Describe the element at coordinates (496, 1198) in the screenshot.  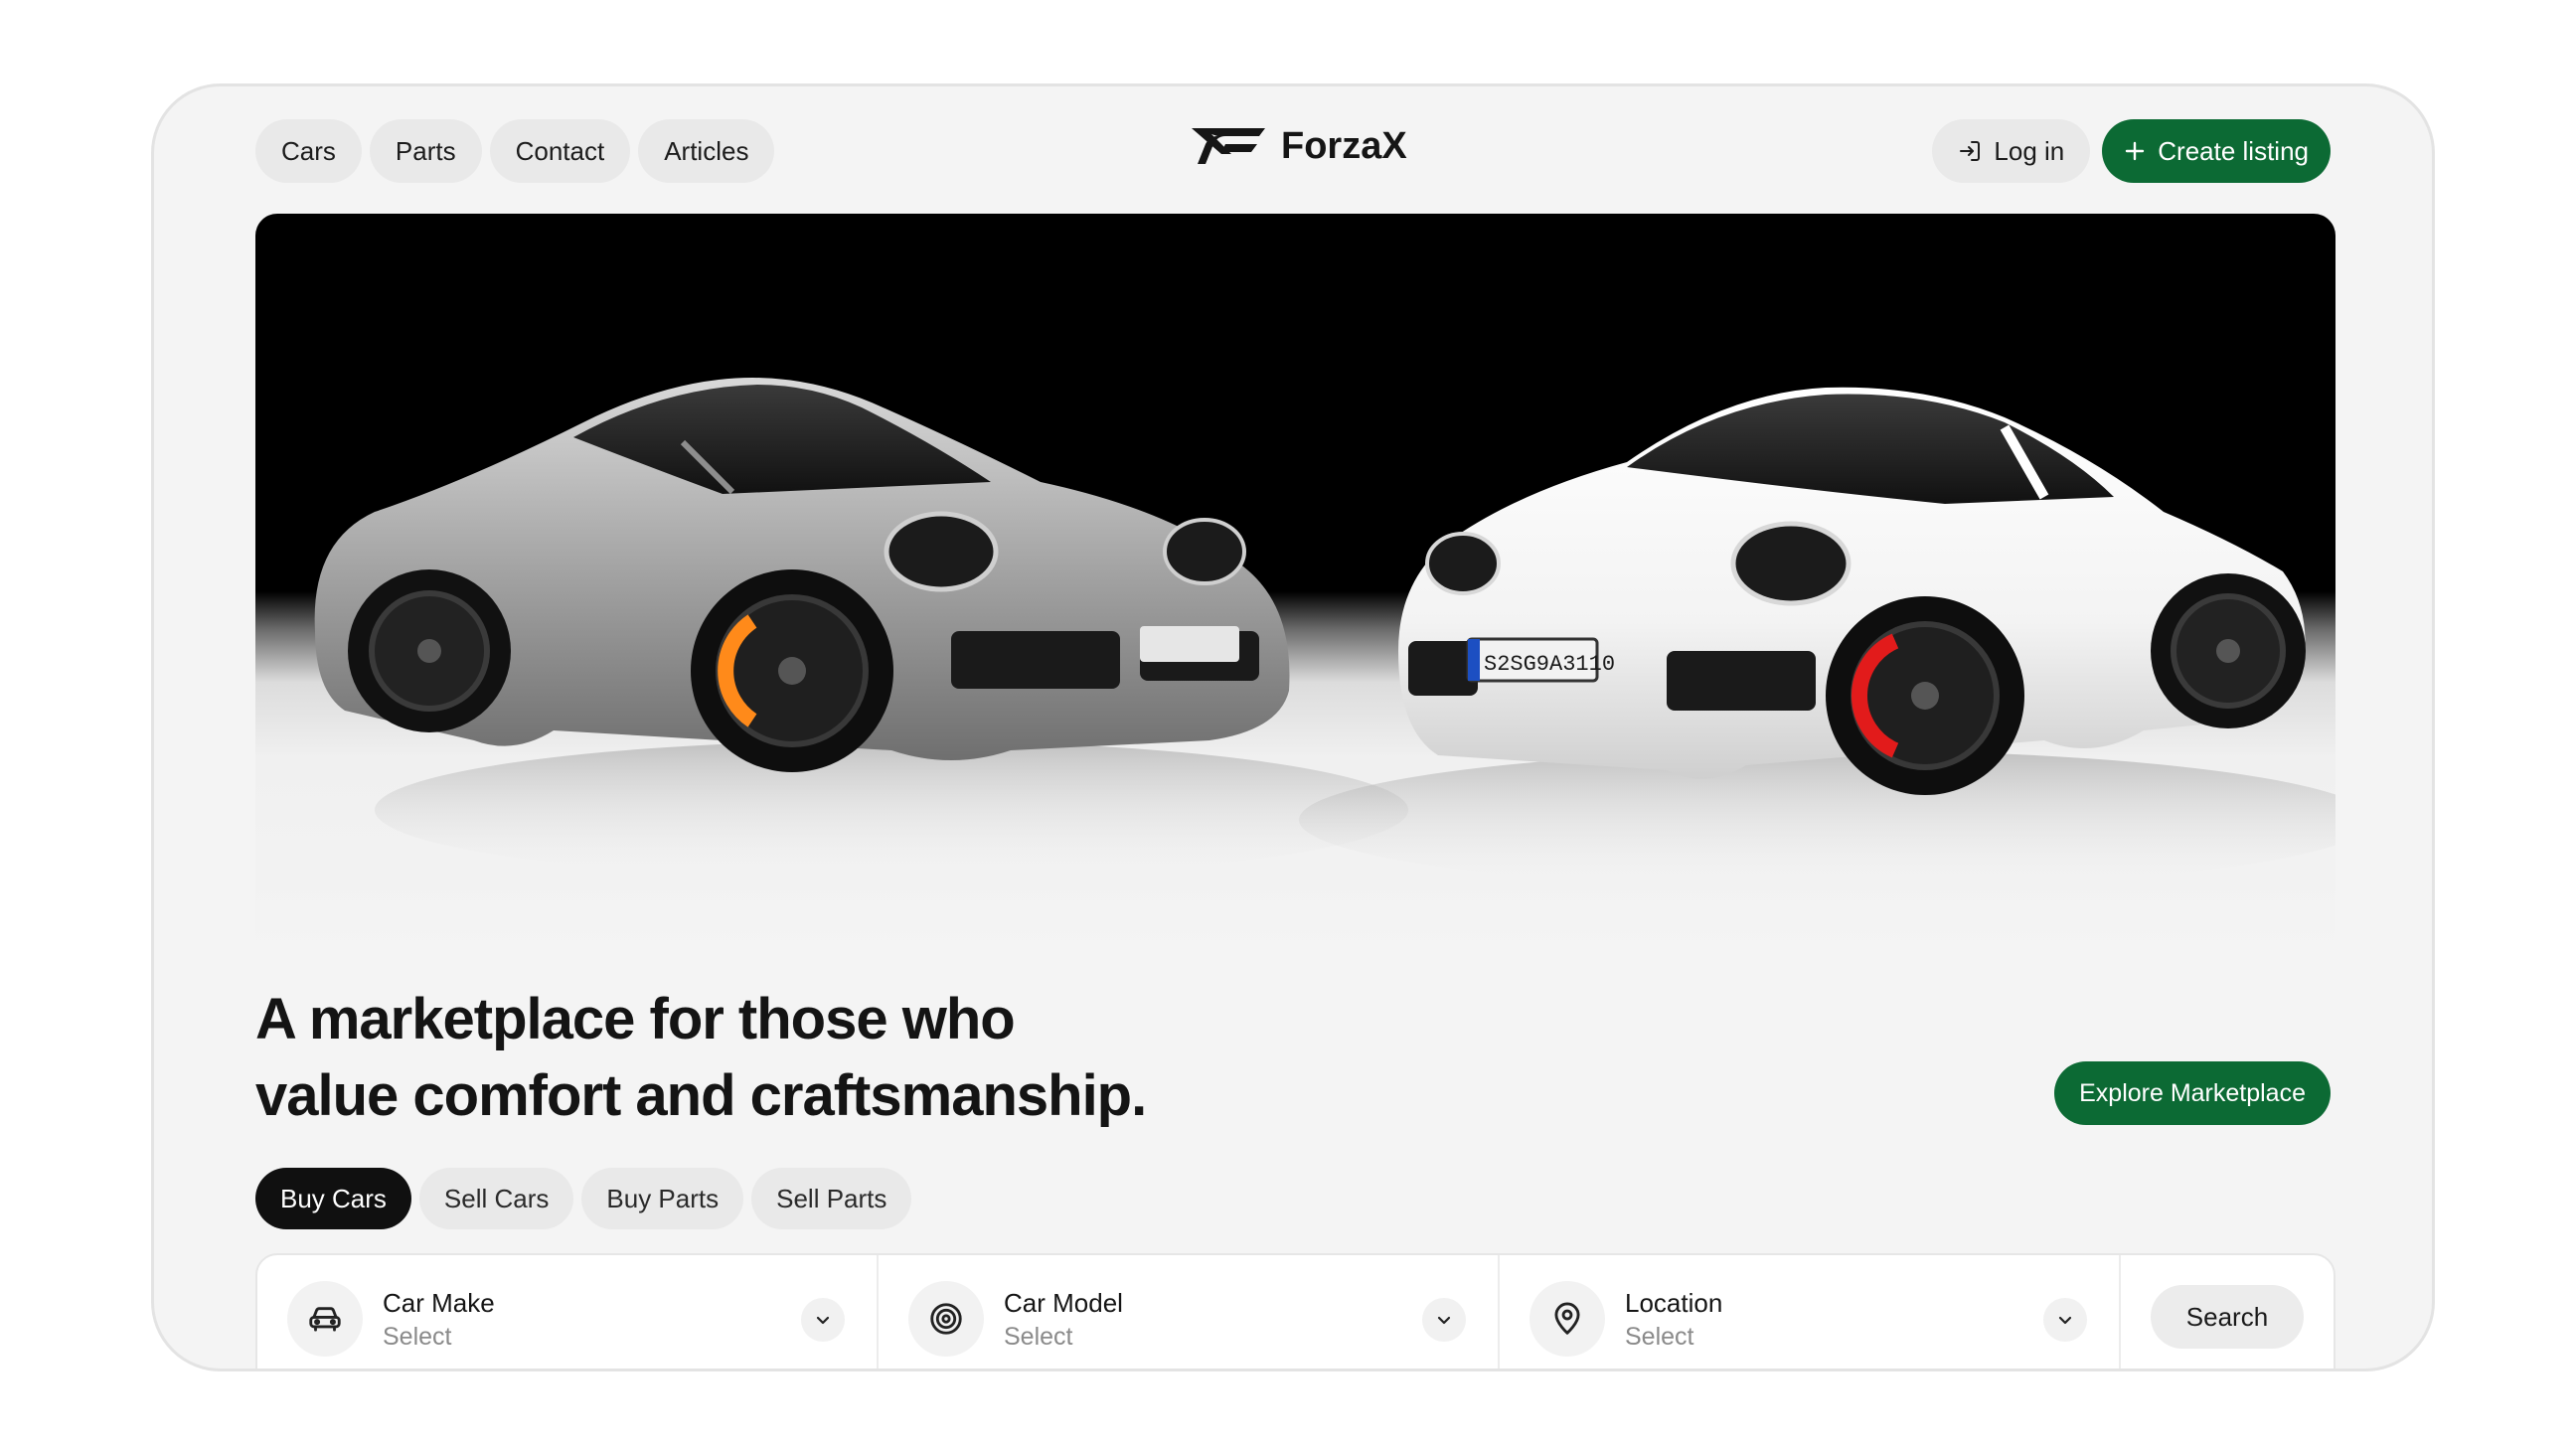
I see `tab-sell-cars: Sell Cars` at that location.